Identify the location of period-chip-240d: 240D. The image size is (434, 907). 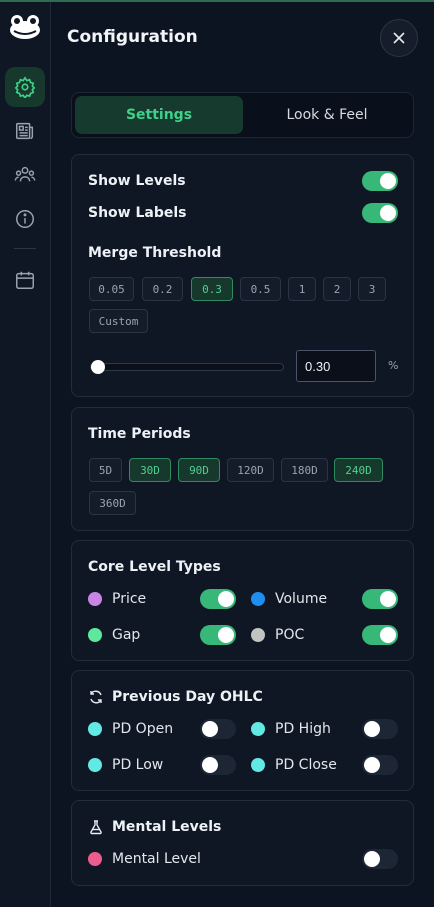
(358, 470).